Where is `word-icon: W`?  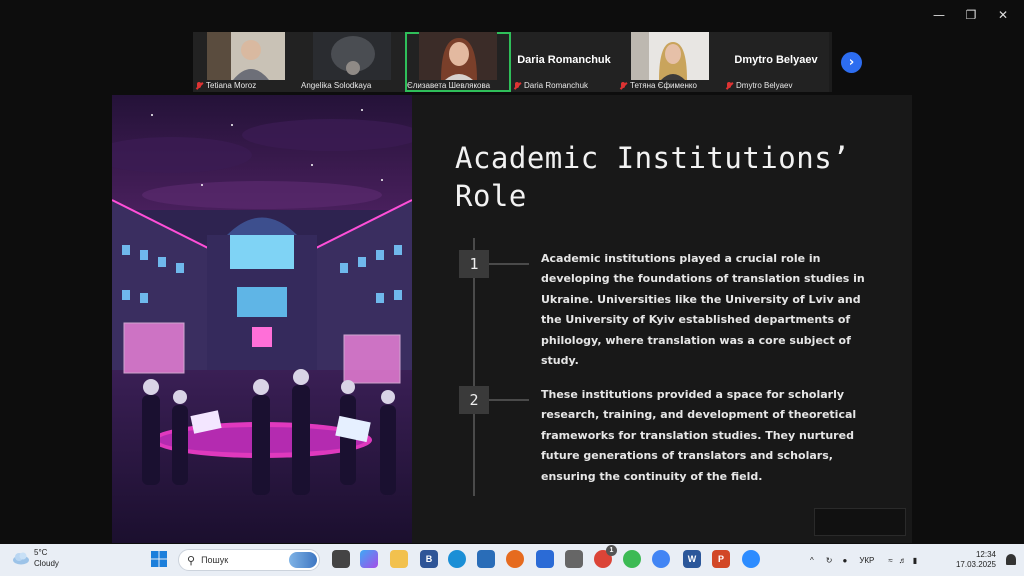
word-icon: W is located at coordinates (692, 559).